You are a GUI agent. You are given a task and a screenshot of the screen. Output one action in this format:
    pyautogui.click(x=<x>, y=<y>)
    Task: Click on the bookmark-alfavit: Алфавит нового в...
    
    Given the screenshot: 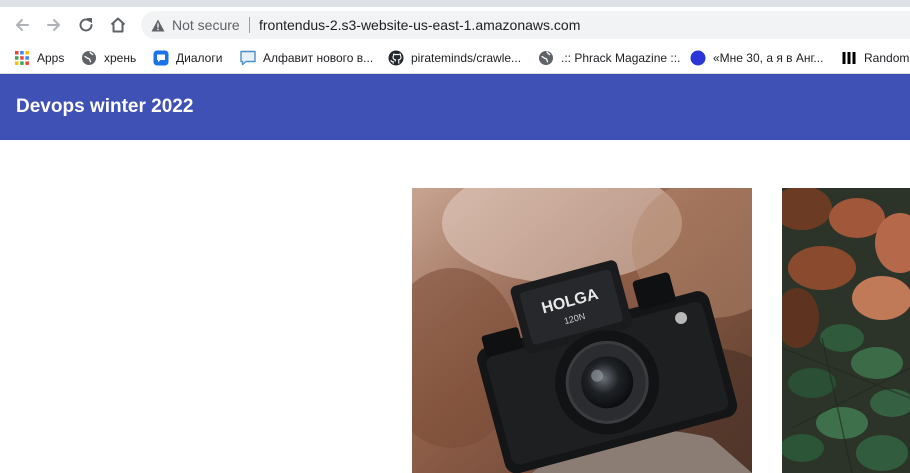 What is the action you would take?
    pyautogui.click(x=306, y=58)
    